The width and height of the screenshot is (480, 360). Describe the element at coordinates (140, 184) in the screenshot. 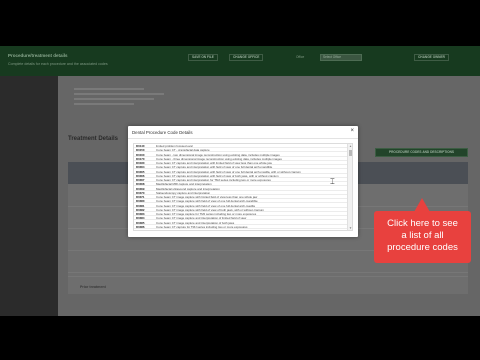

I see `procedure-code: D0368` at that location.